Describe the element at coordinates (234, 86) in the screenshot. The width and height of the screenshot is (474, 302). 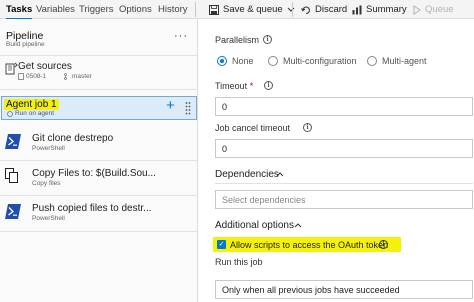
I see `timeout-label: Timeout *` at that location.